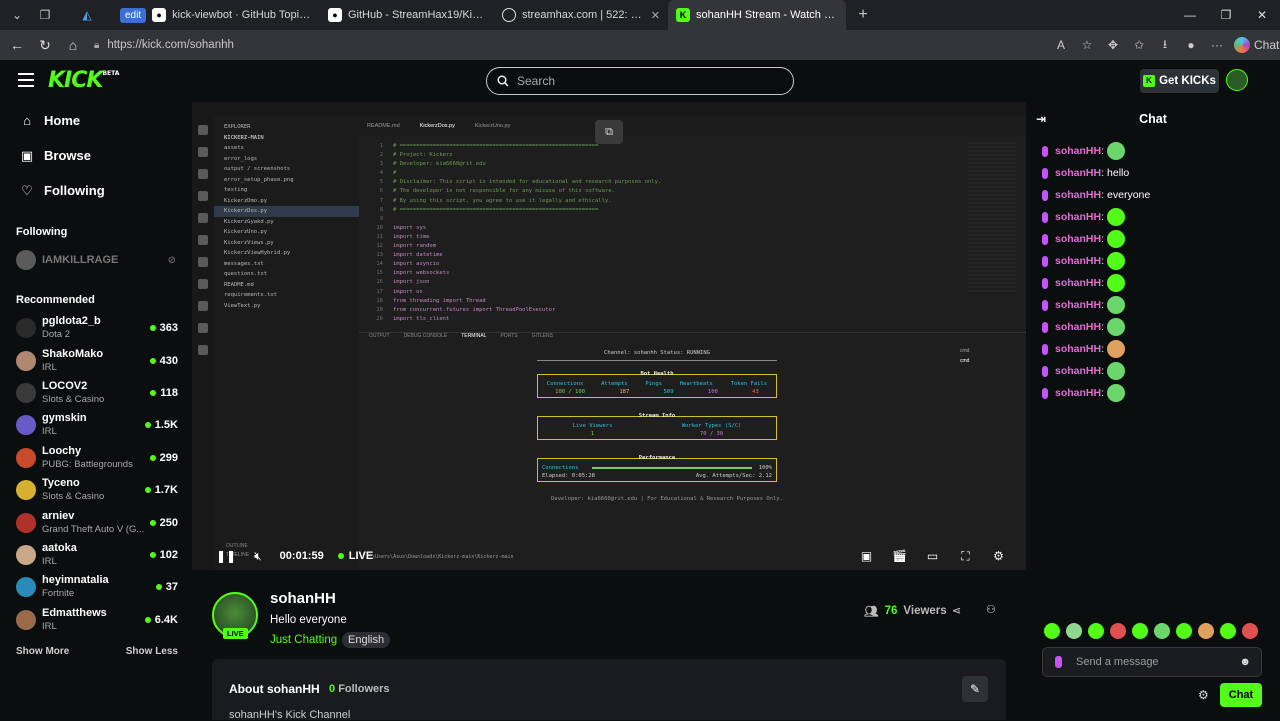  Describe the element at coordinates (1245, 662) in the screenshot. I see `emoji-icon: ☻` at that location.